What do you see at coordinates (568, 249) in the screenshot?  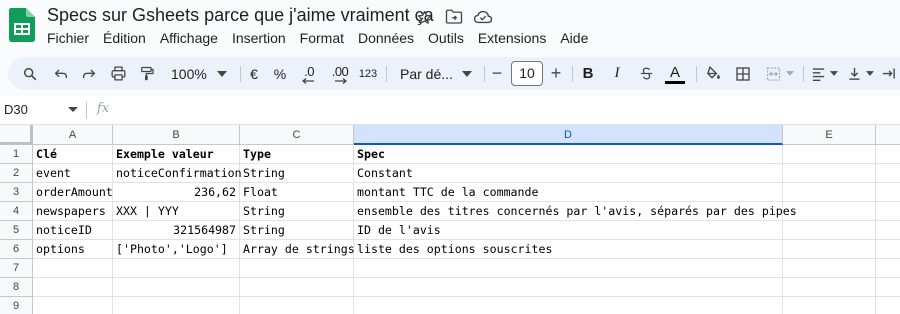 I see `table-cell: liste des options souscrites` at bounding box center [568, 249].